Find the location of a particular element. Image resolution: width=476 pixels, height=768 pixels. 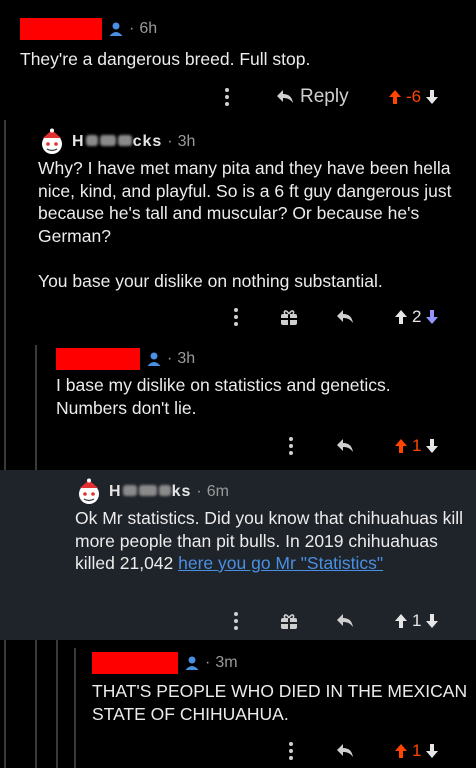

reply-label: Reply is located at coordinates (324, 96).